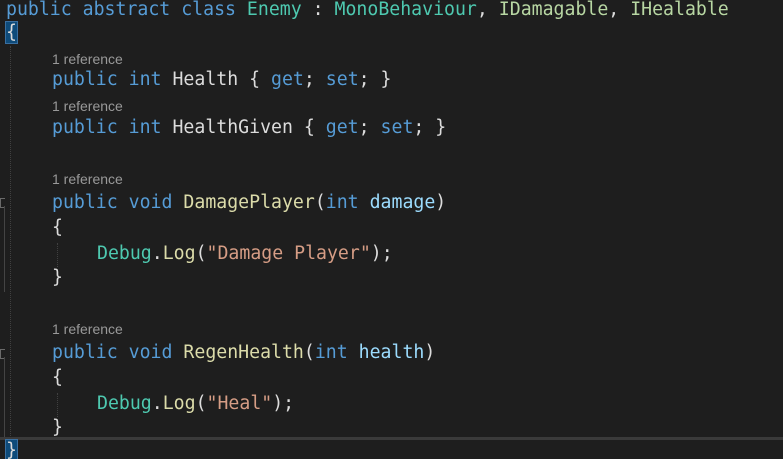  Describe the element at coordinates (87, 59) in the screenshot. I see `codelens-health-references: 1 reference` at that location.